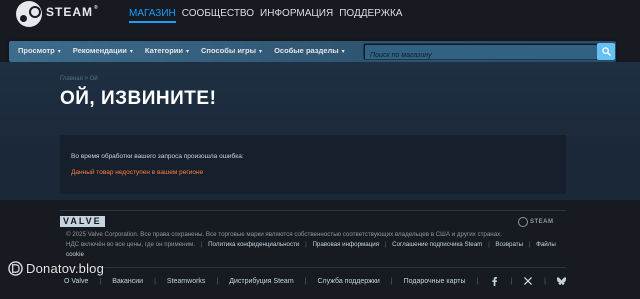 The height and width of the screenshot is (299, 640). What do you see at coordinates (138, 98) in the screenshot?
I see `page-title: ОЙ, ИЗВИНИТЕ!` at bounding box center [138, 98].